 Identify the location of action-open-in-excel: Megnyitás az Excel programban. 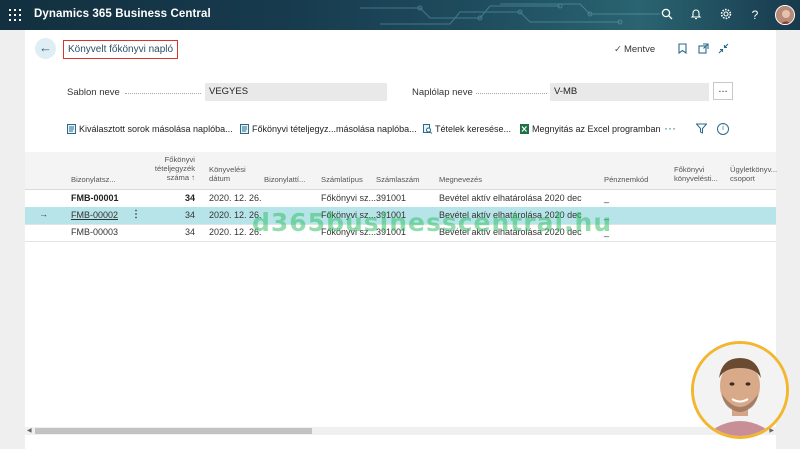
(590, 129).